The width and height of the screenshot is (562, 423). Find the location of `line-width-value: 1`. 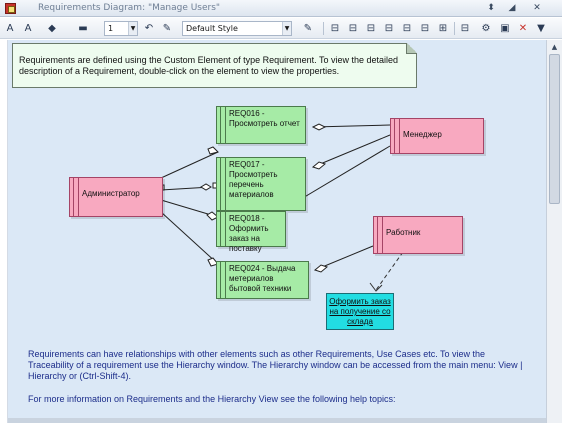

line-width-value: 1 is located at coordinates (111, 28).